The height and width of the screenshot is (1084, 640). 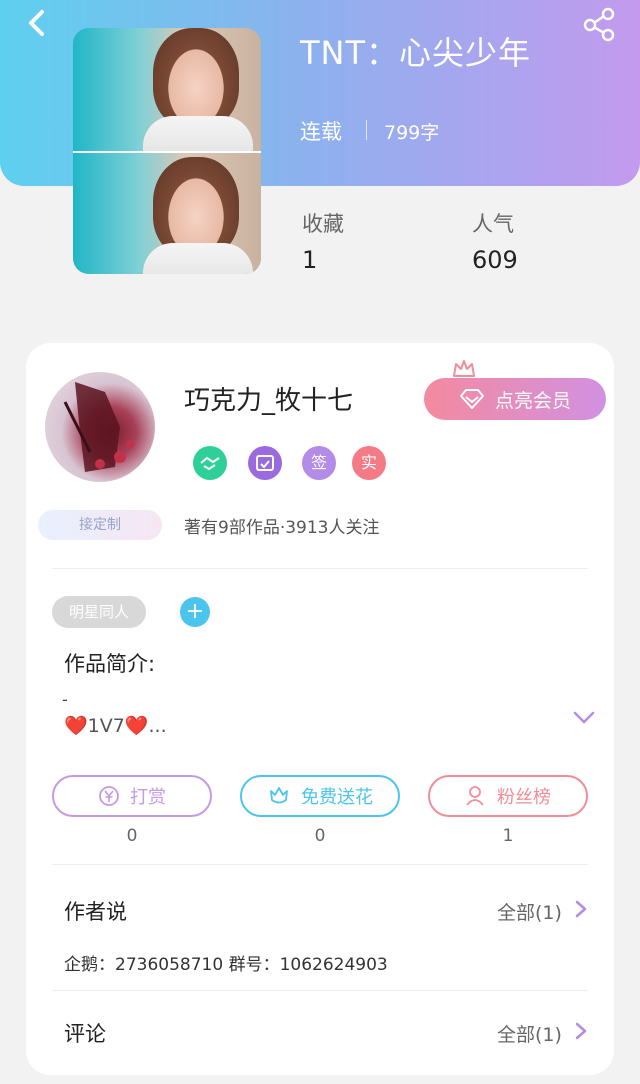 I want to click on popularity-value: 609, so click(x=495, y=260).